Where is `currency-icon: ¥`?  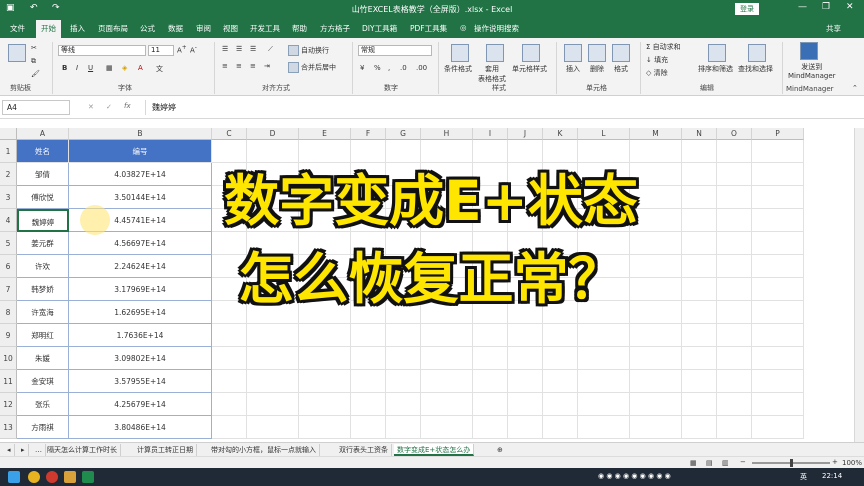 currency-icon: ¥ is located at coordinates (362, 68).